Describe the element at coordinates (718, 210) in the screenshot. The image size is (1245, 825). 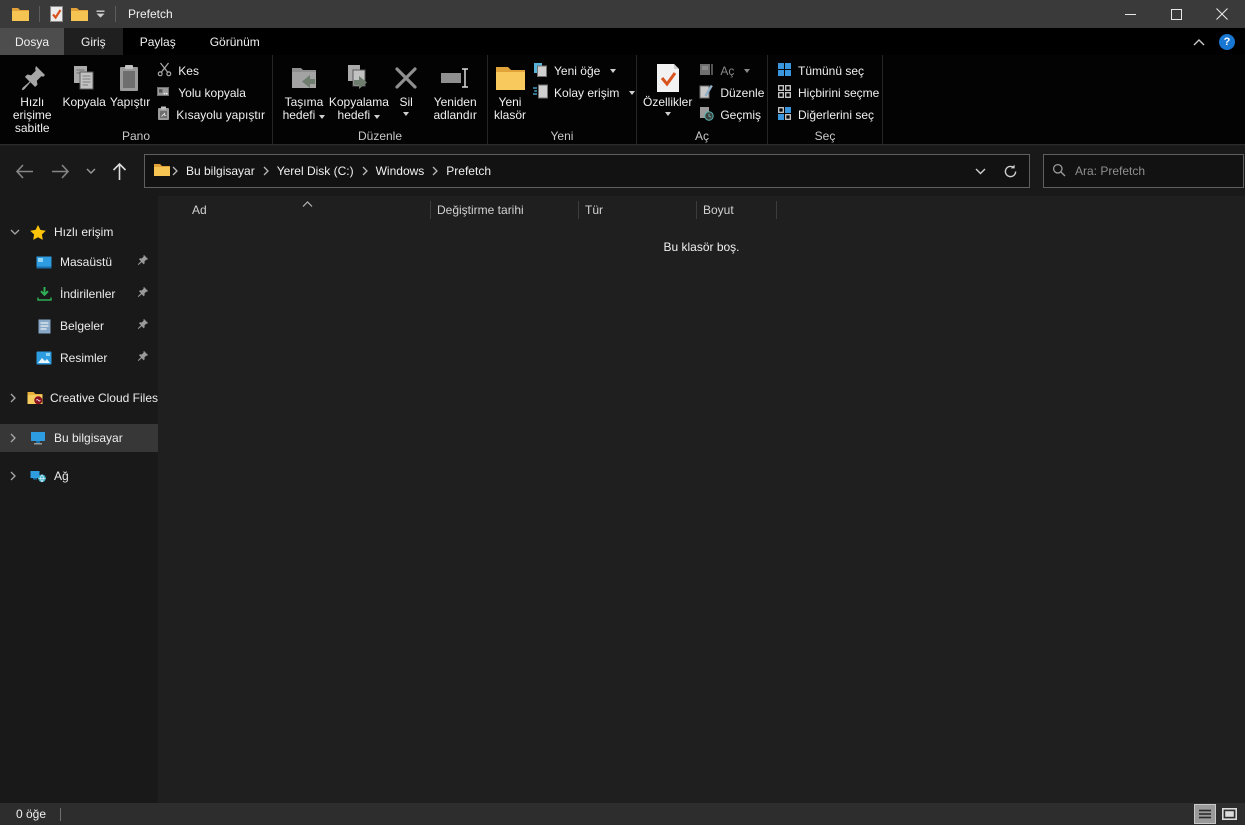
I see `column-header-size: Boyut` at that location.